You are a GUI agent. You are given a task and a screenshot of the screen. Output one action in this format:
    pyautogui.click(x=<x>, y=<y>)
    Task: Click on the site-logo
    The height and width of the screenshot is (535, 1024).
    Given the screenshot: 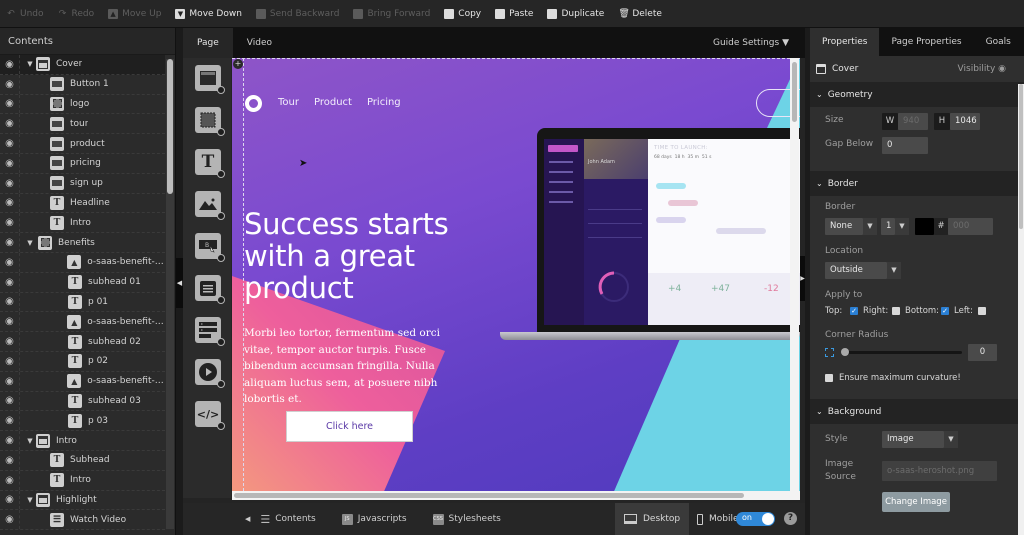 What is the action you would take?
    pyautogui.click(x=253, y=103)
    